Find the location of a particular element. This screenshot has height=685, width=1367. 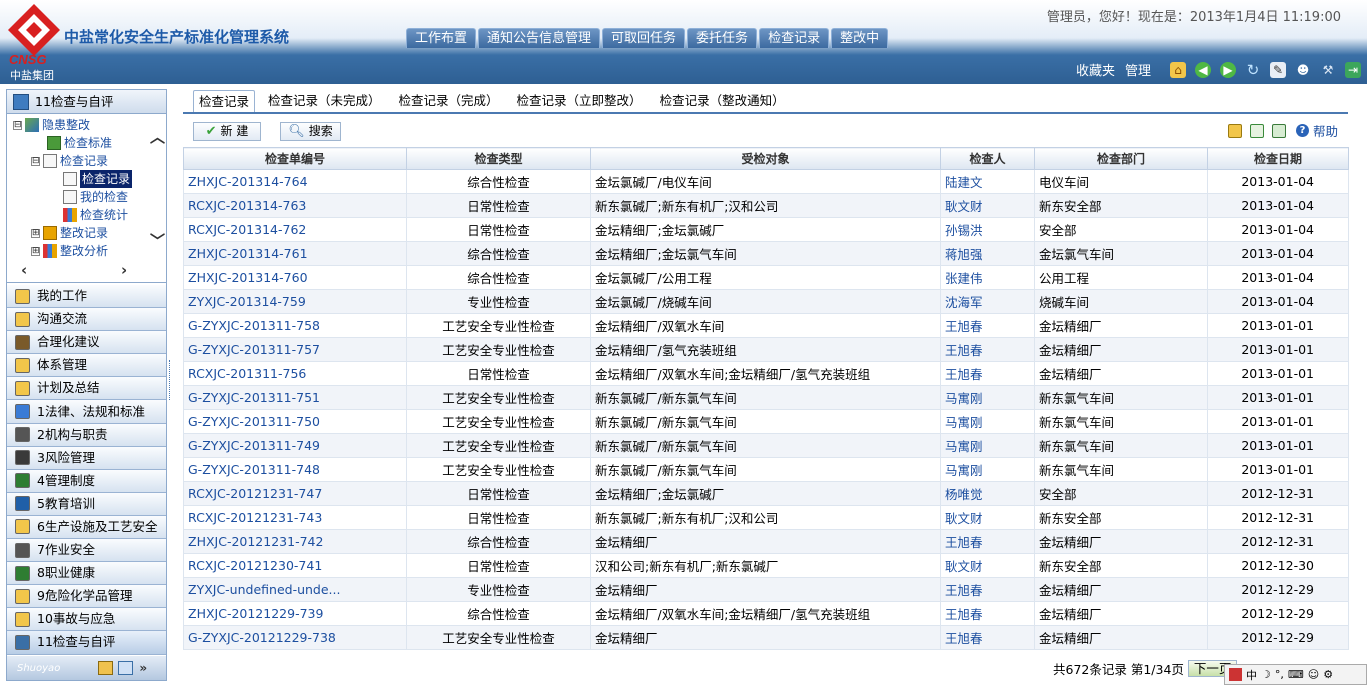

tree-vertical-scrollbar: ︿ ﹀ is located at coordinates (156, 189).